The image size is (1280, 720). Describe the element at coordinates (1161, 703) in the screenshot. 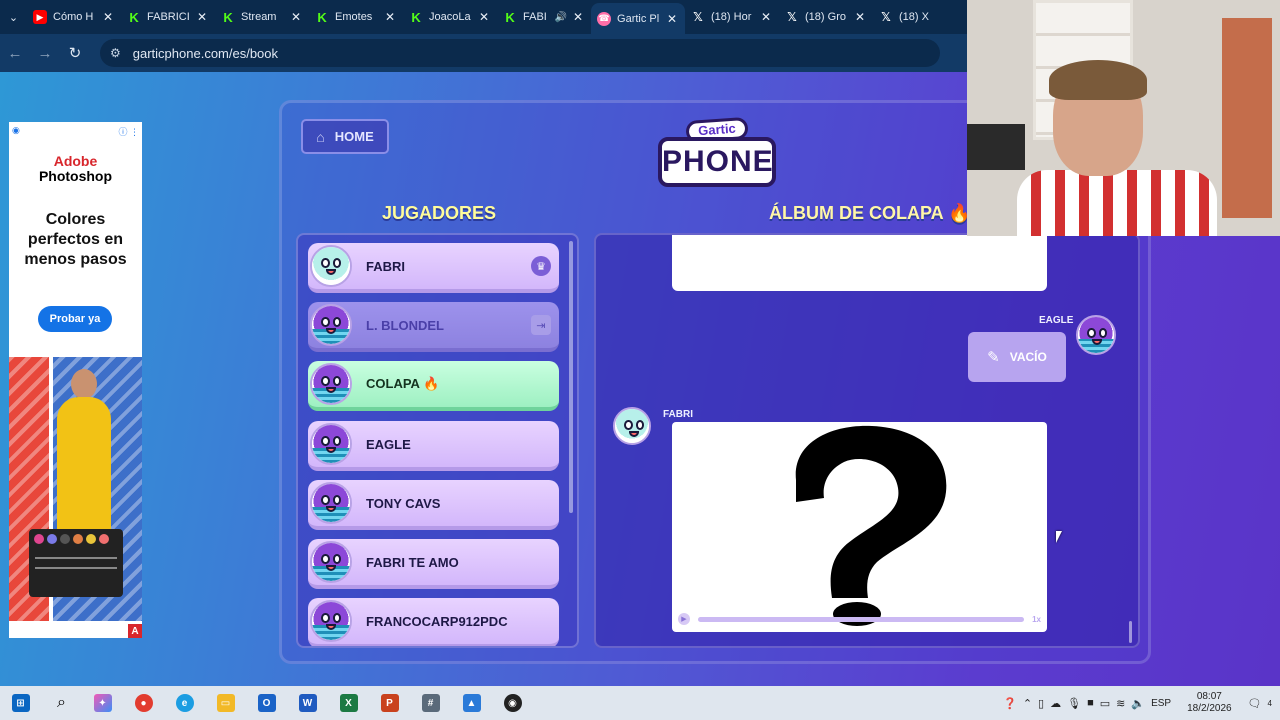

I see `language-indicator: ESP` at that location.